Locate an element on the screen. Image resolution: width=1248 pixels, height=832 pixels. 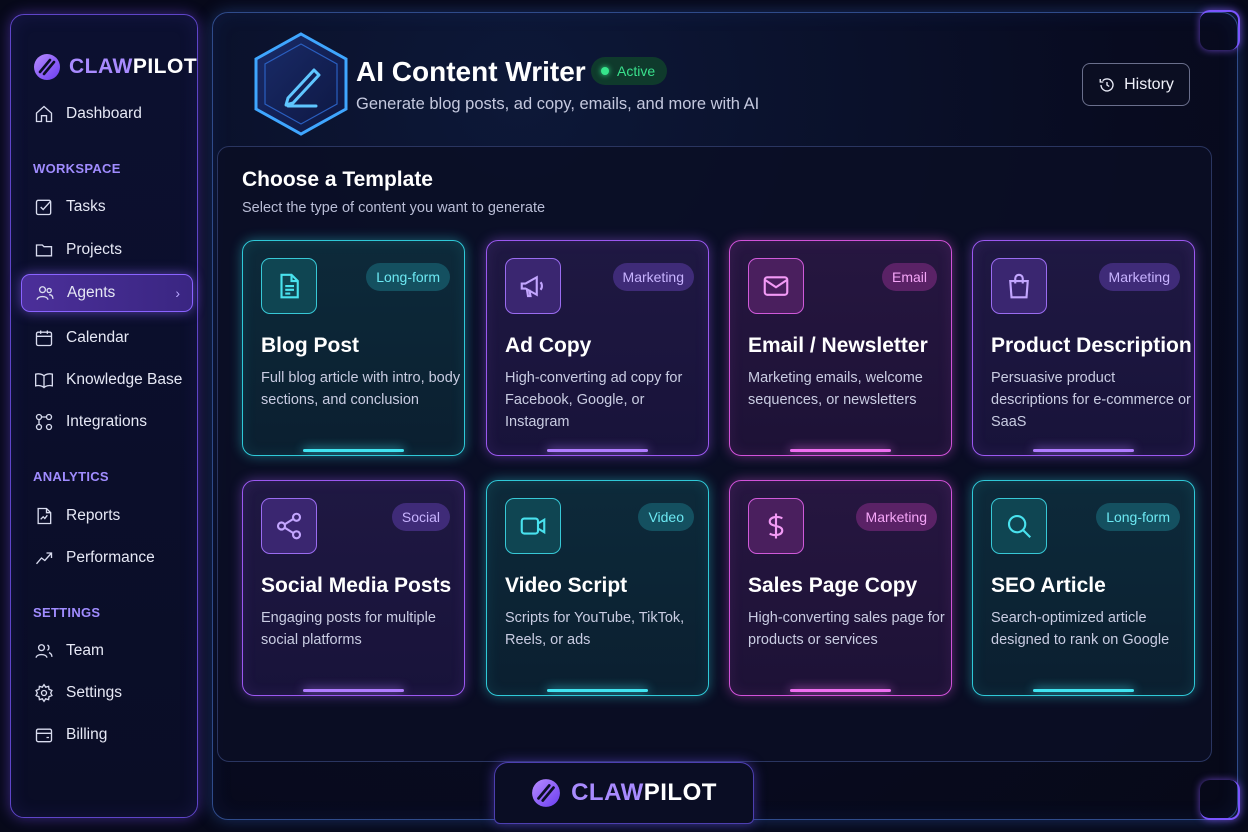
sidebar-item-knowledge-base: Knowledge Base is located at coordinates (102, 380).